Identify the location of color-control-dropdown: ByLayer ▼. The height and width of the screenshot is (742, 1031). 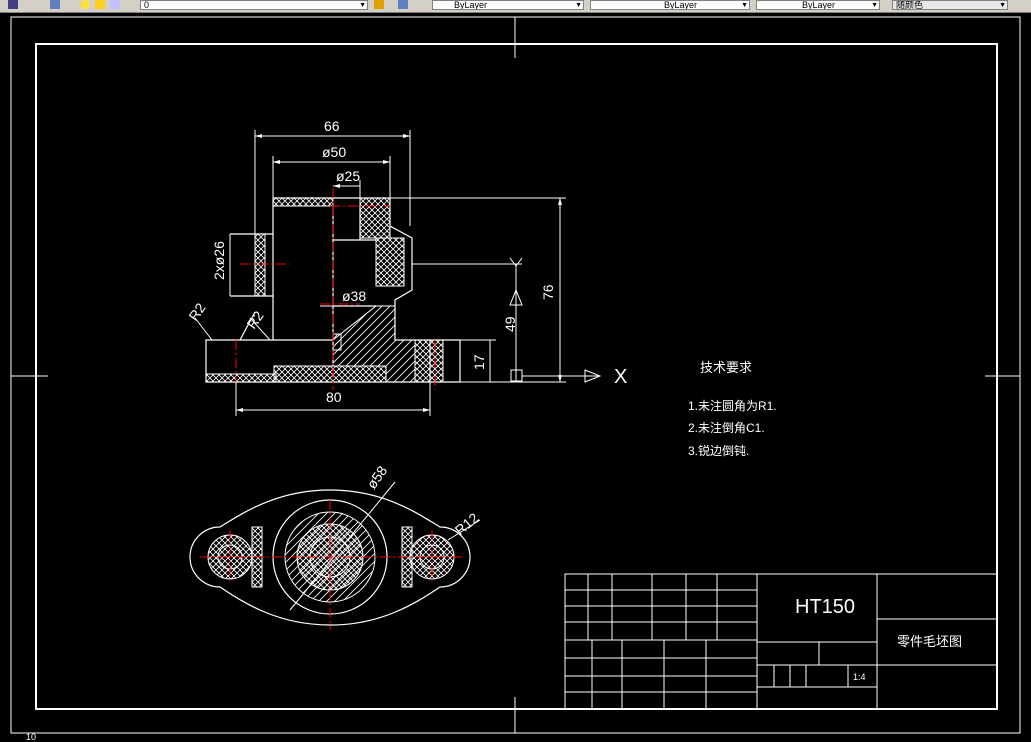
(508, 5).